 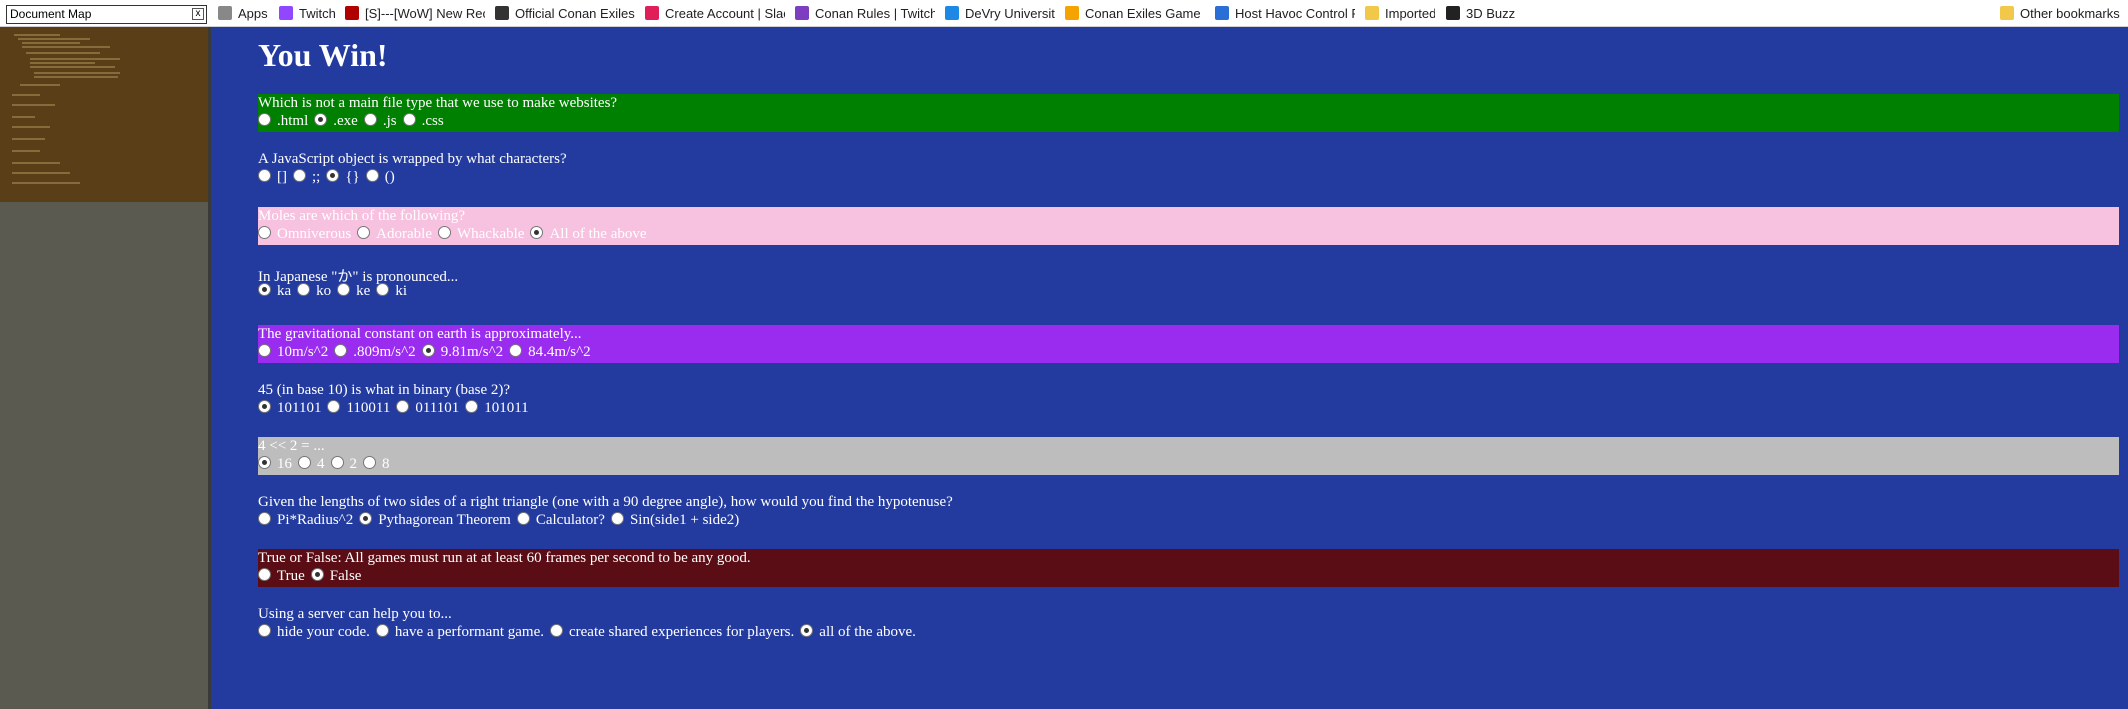 I want to click on bookmark-item: Apps, so click(x=243, y=13).